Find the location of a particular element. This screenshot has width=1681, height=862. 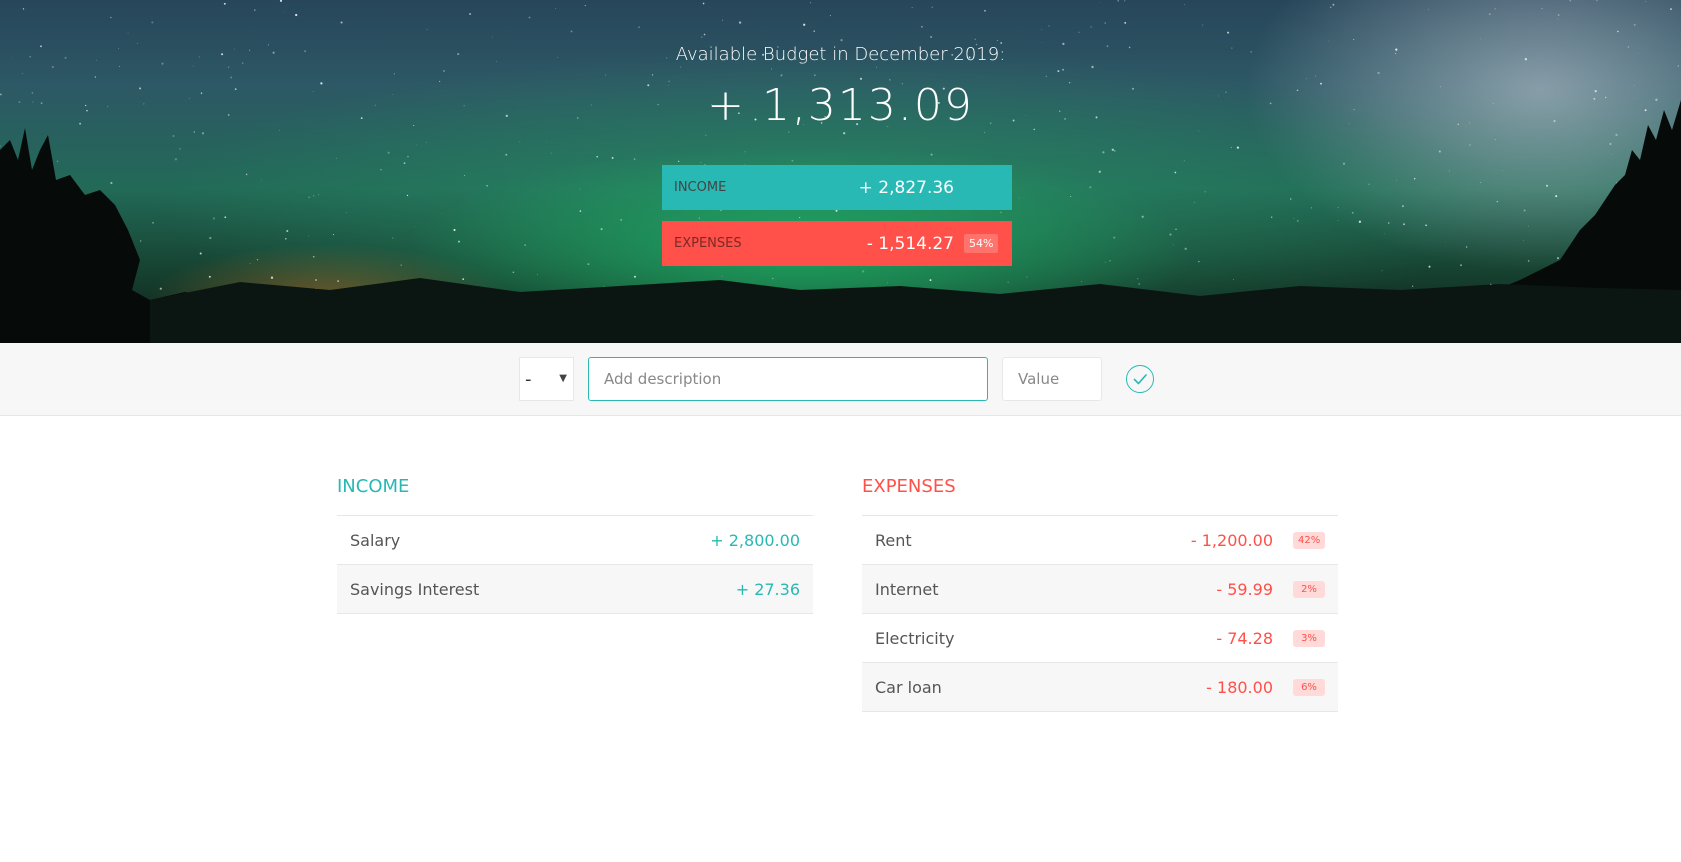

item-description: Savings Interest is located at coordinates (415, 589).